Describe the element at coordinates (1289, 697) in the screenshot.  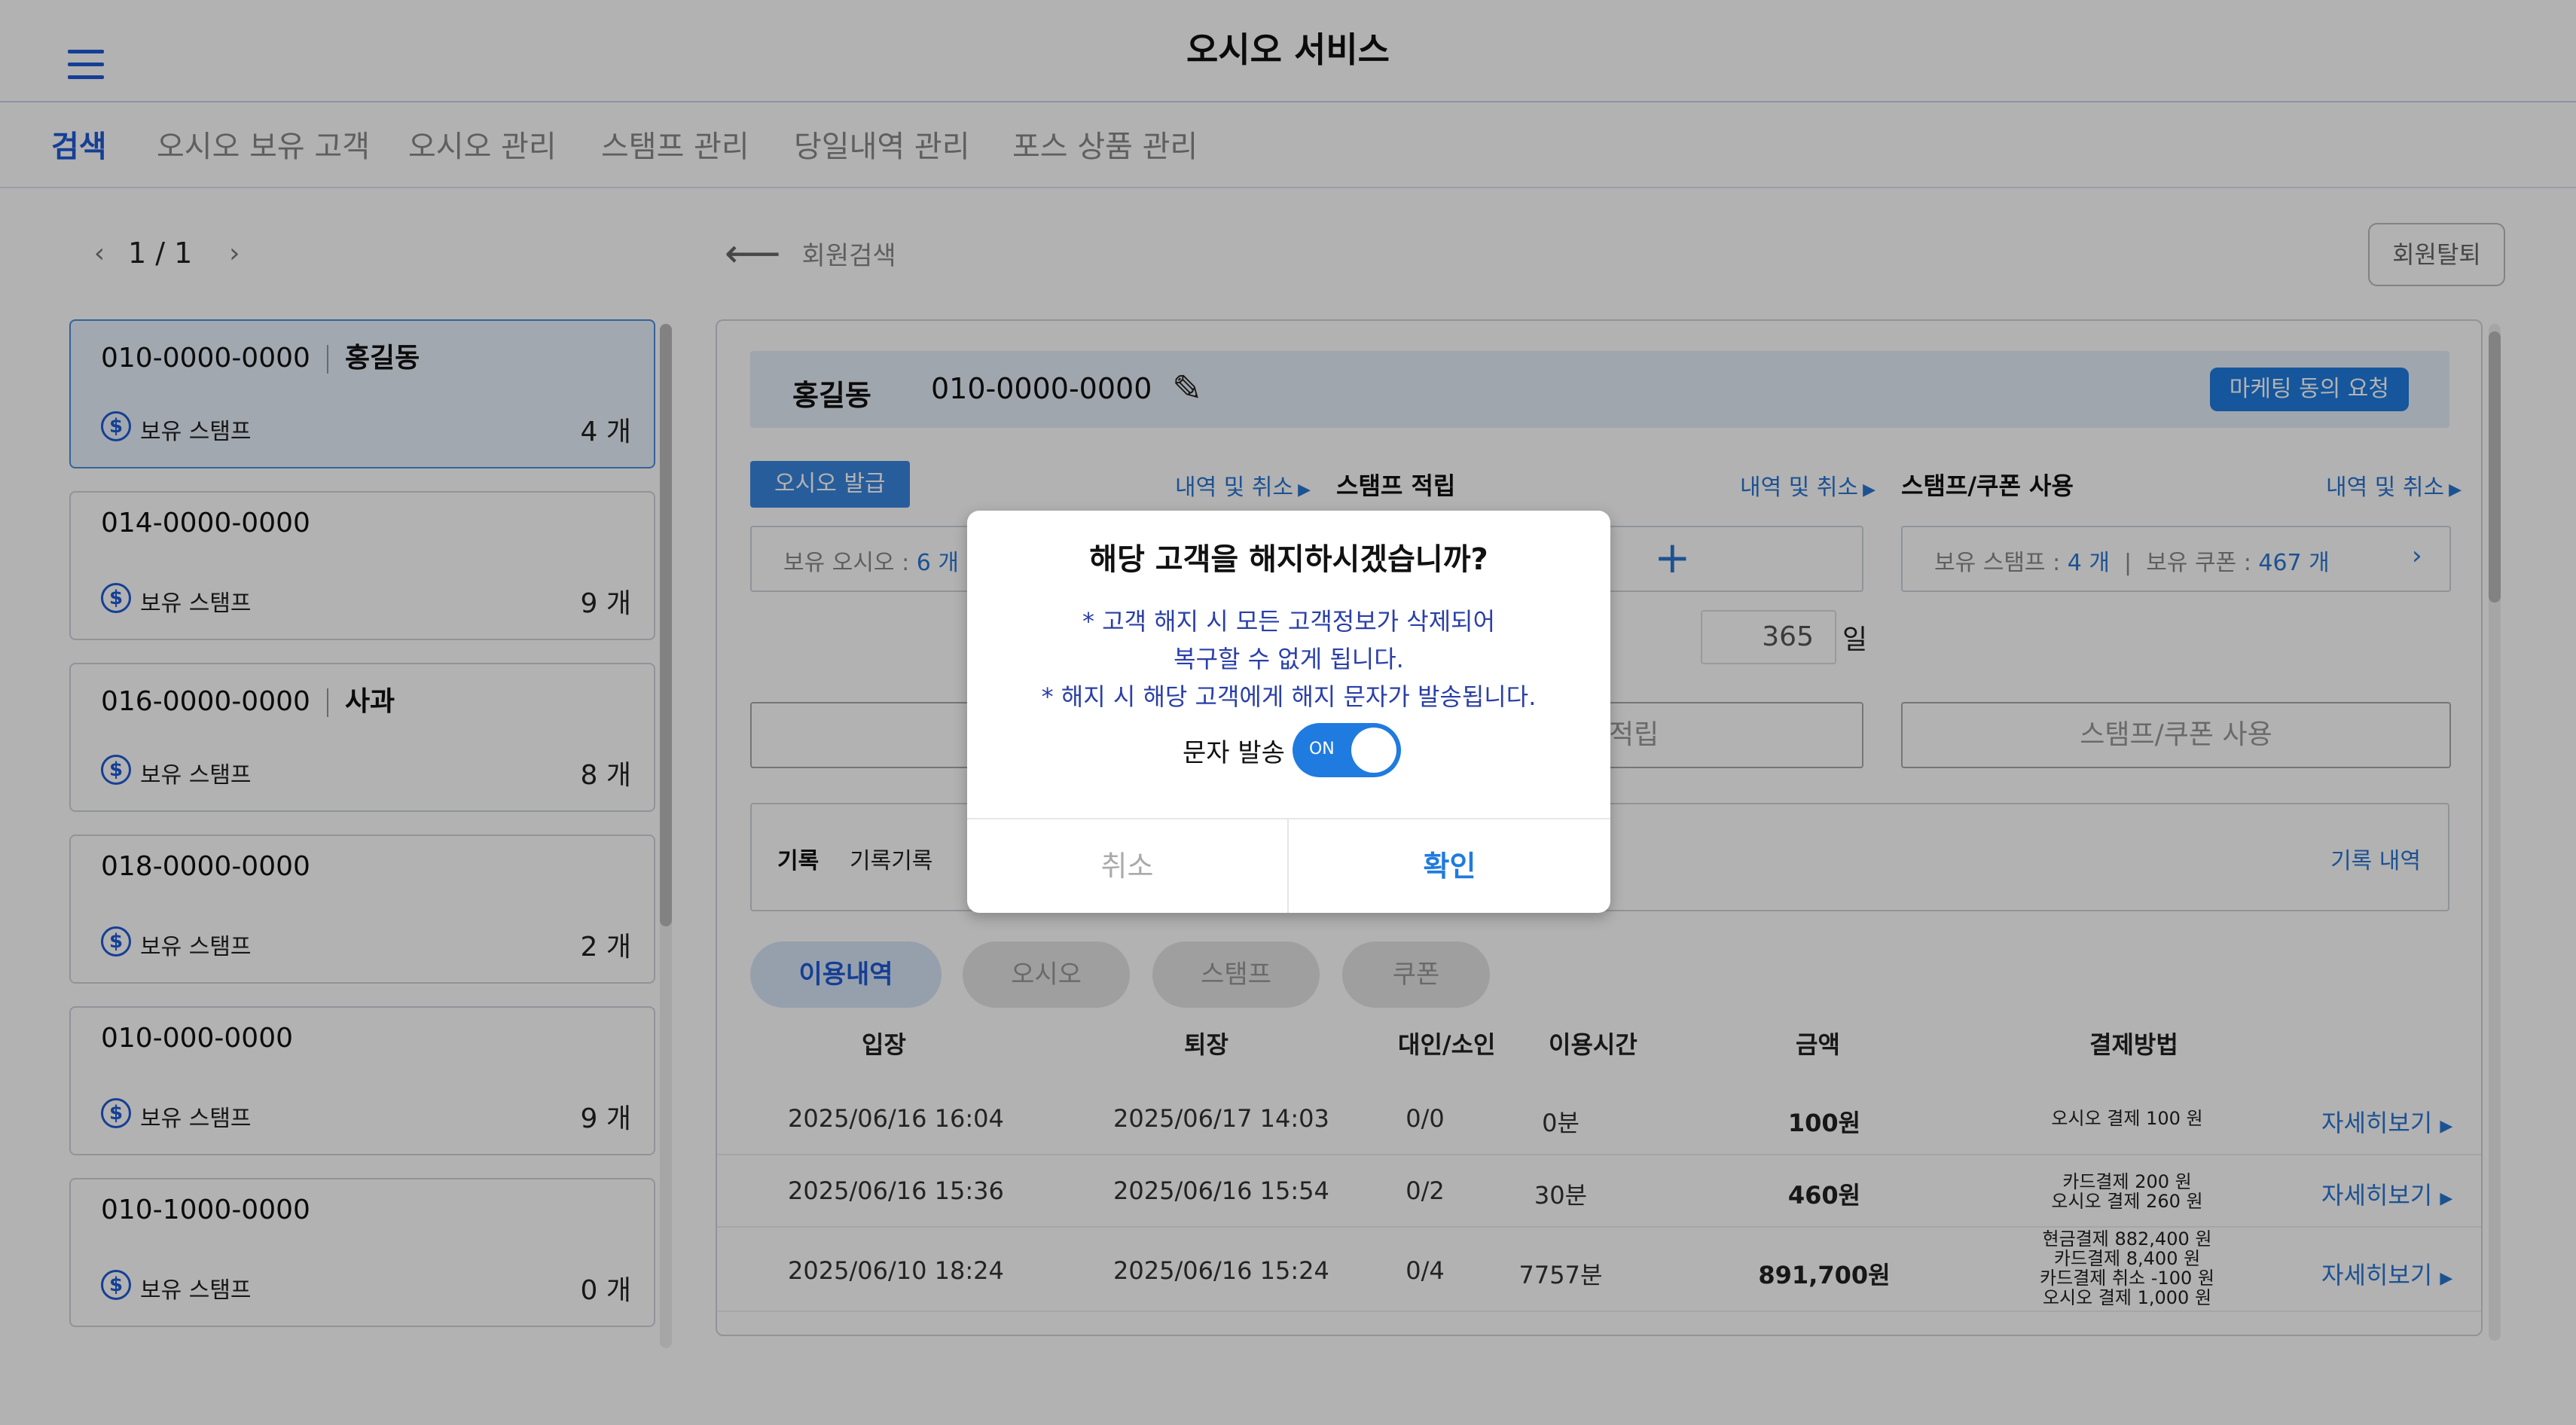
I see `dialog-message-line: * 해지 시 해당 고객에게 해지 문자가 발송됩니다.` at that location.